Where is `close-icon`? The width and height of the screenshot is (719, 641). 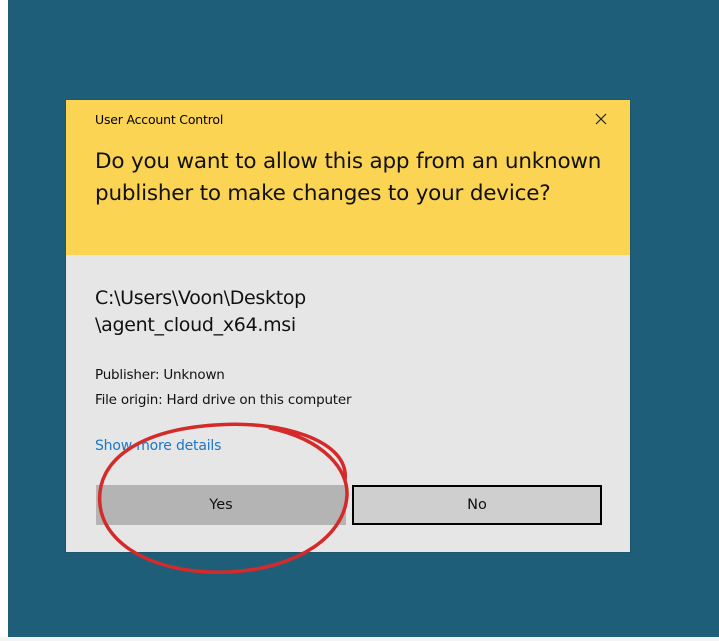
close-icon is located at coordinates (601, 119).